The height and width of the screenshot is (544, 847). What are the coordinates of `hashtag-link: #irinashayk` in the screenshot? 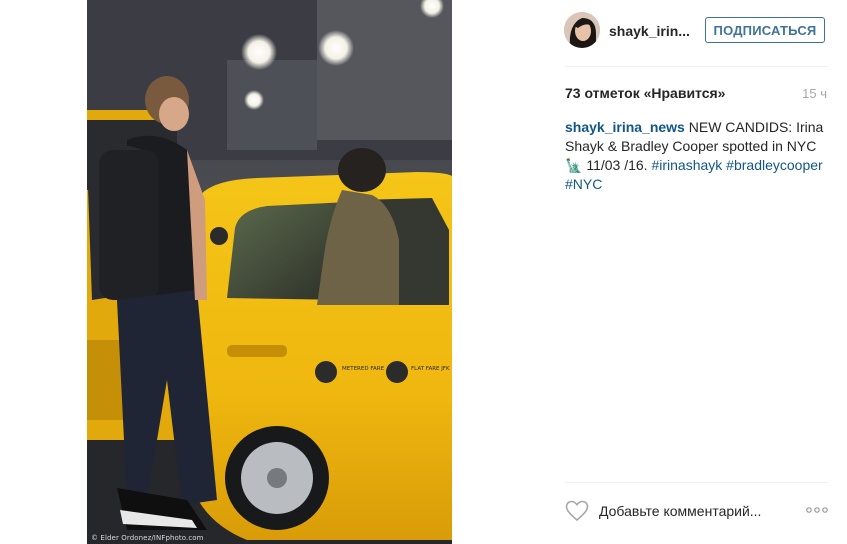 It's located at (686, 165).